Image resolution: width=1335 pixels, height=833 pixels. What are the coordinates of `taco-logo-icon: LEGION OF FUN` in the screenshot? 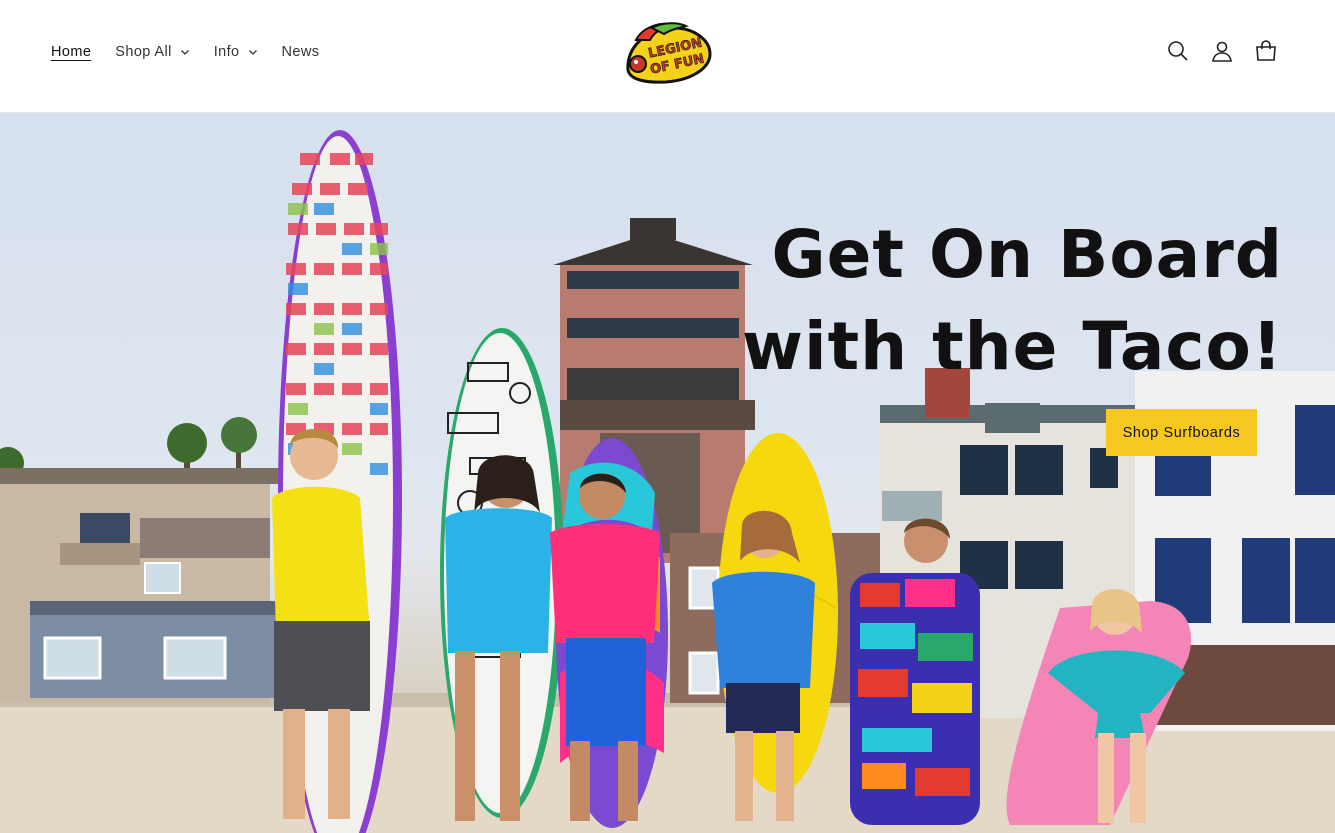 It's located at (669, 53).